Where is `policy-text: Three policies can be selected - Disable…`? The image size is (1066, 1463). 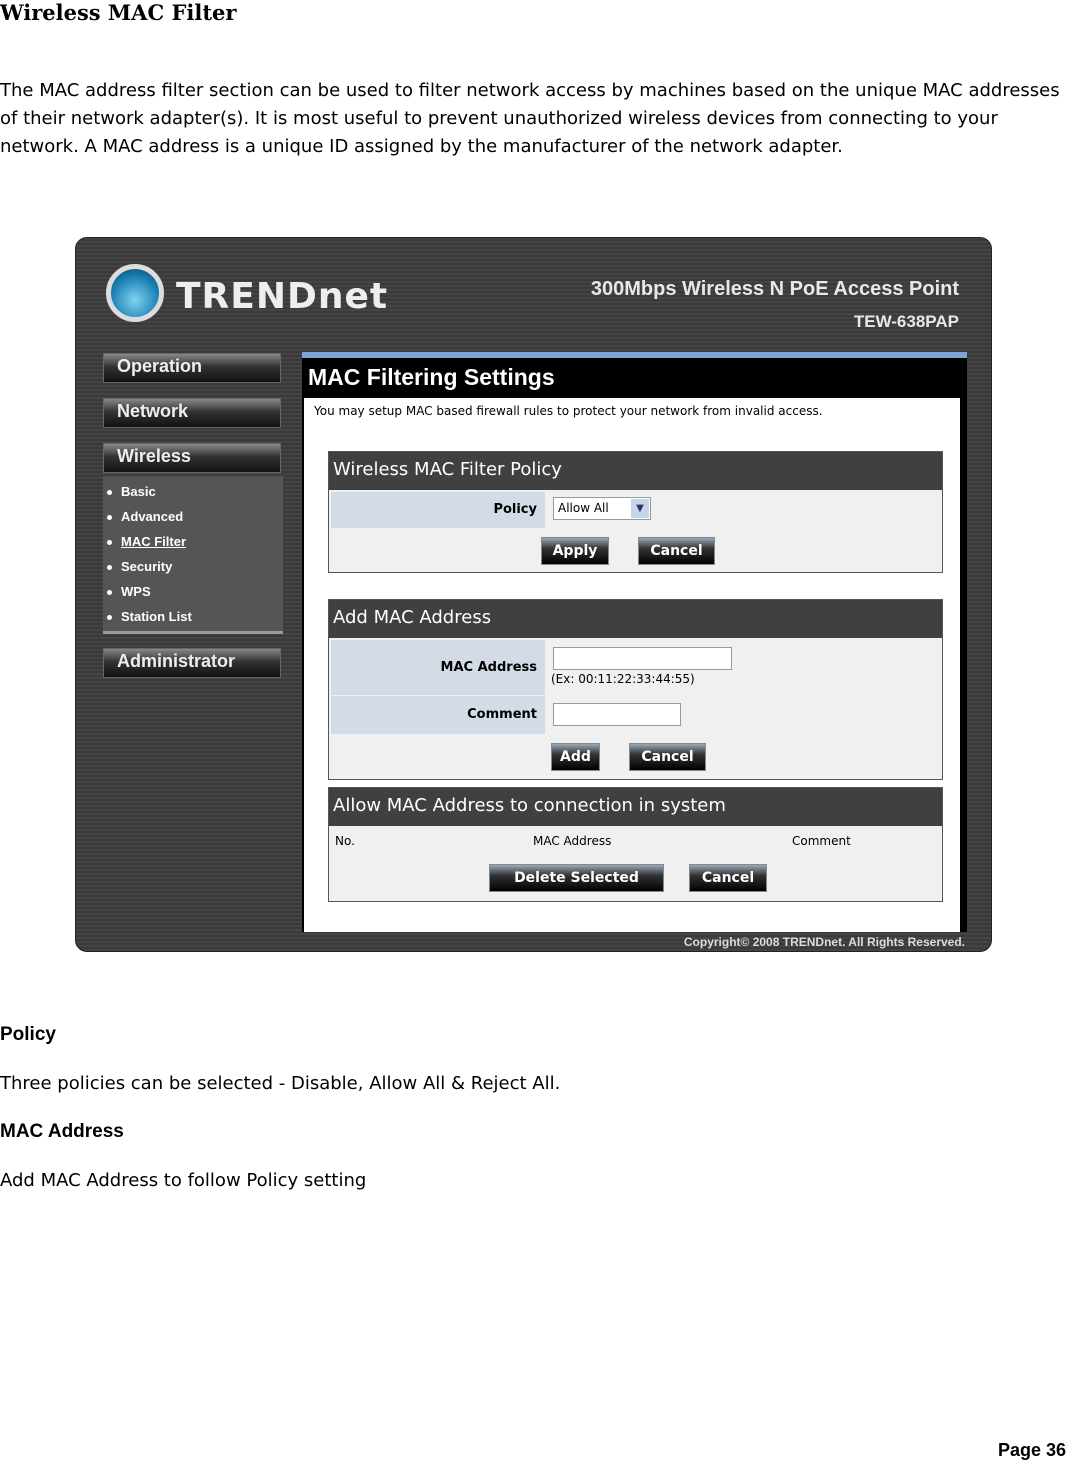 policy-text: Three policies can be selected - Disable… is located at coordinates (280, 1083).